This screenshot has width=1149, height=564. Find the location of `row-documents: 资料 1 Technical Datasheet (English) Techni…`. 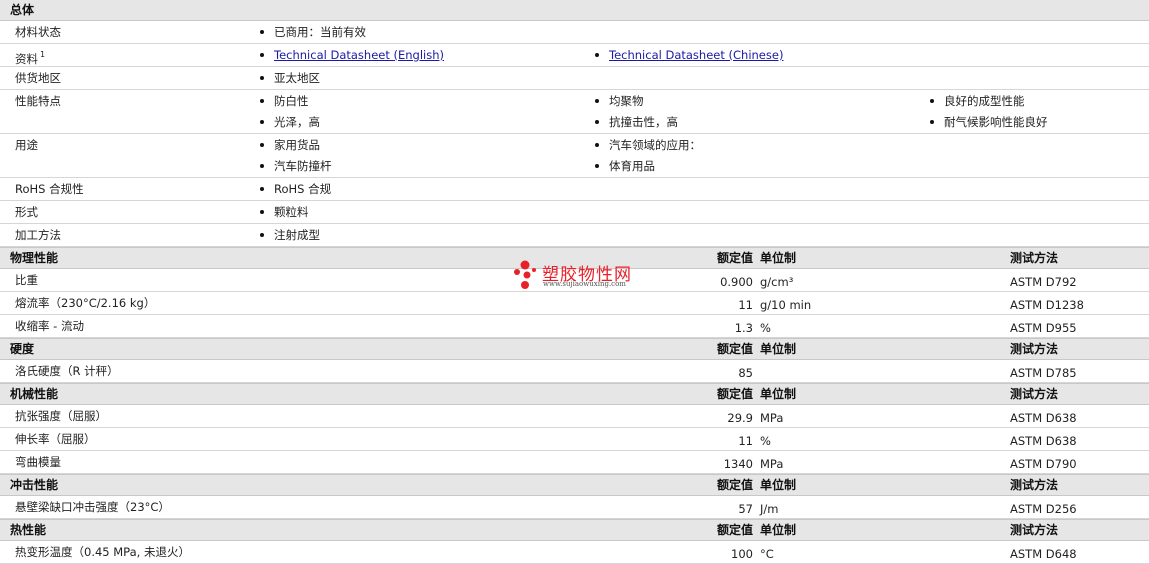

row-documents: 资料 1 Technical Datasheet (English) Techni… is located at coordinates (574, 55).